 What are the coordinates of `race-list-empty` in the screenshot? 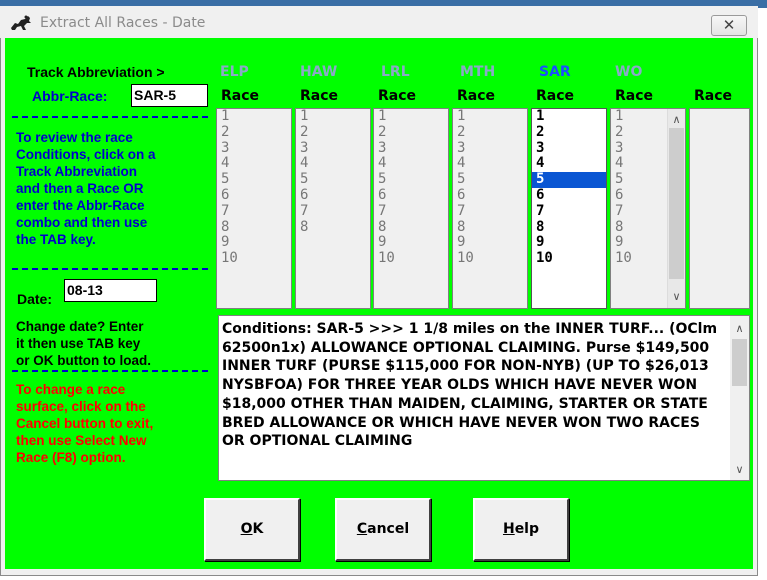 It's located at (719, 208).